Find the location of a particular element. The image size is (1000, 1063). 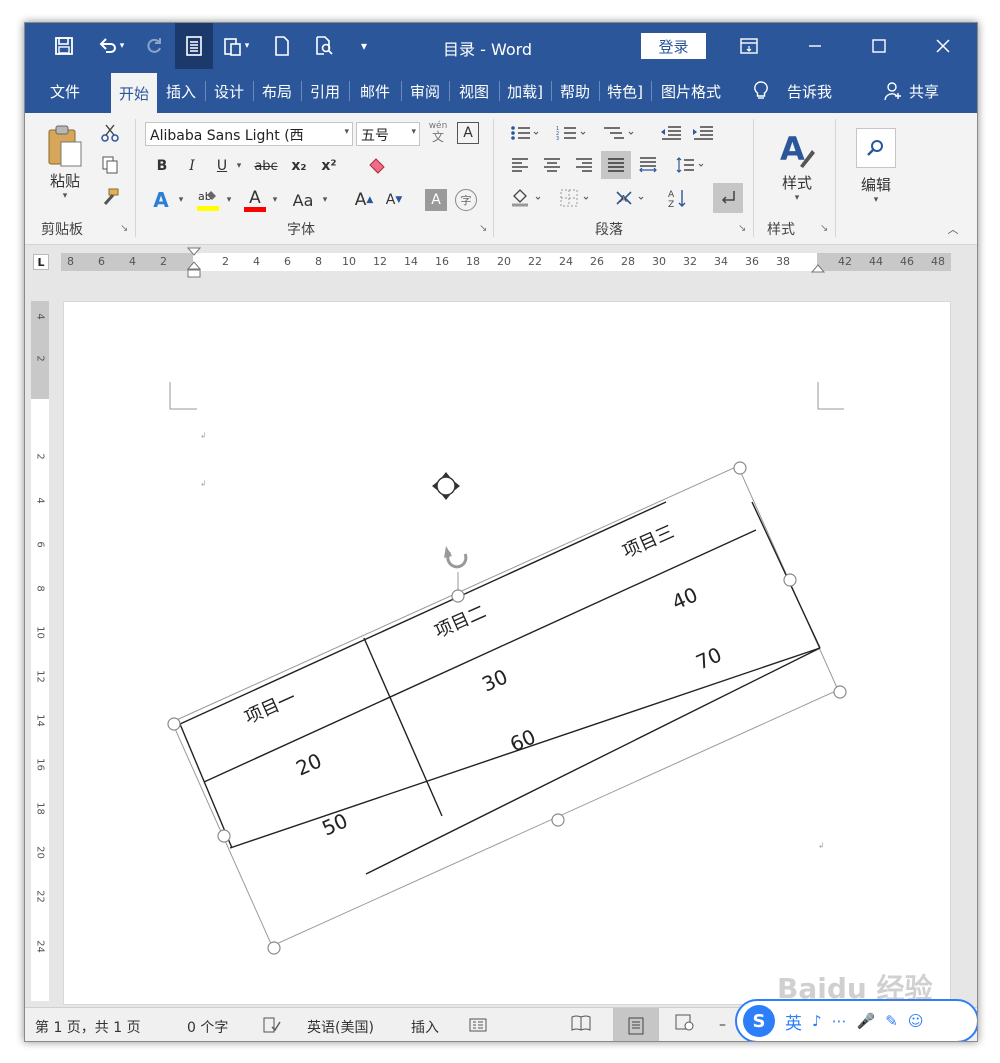

decrease-indent-icon is located at coordinates (671, 133).